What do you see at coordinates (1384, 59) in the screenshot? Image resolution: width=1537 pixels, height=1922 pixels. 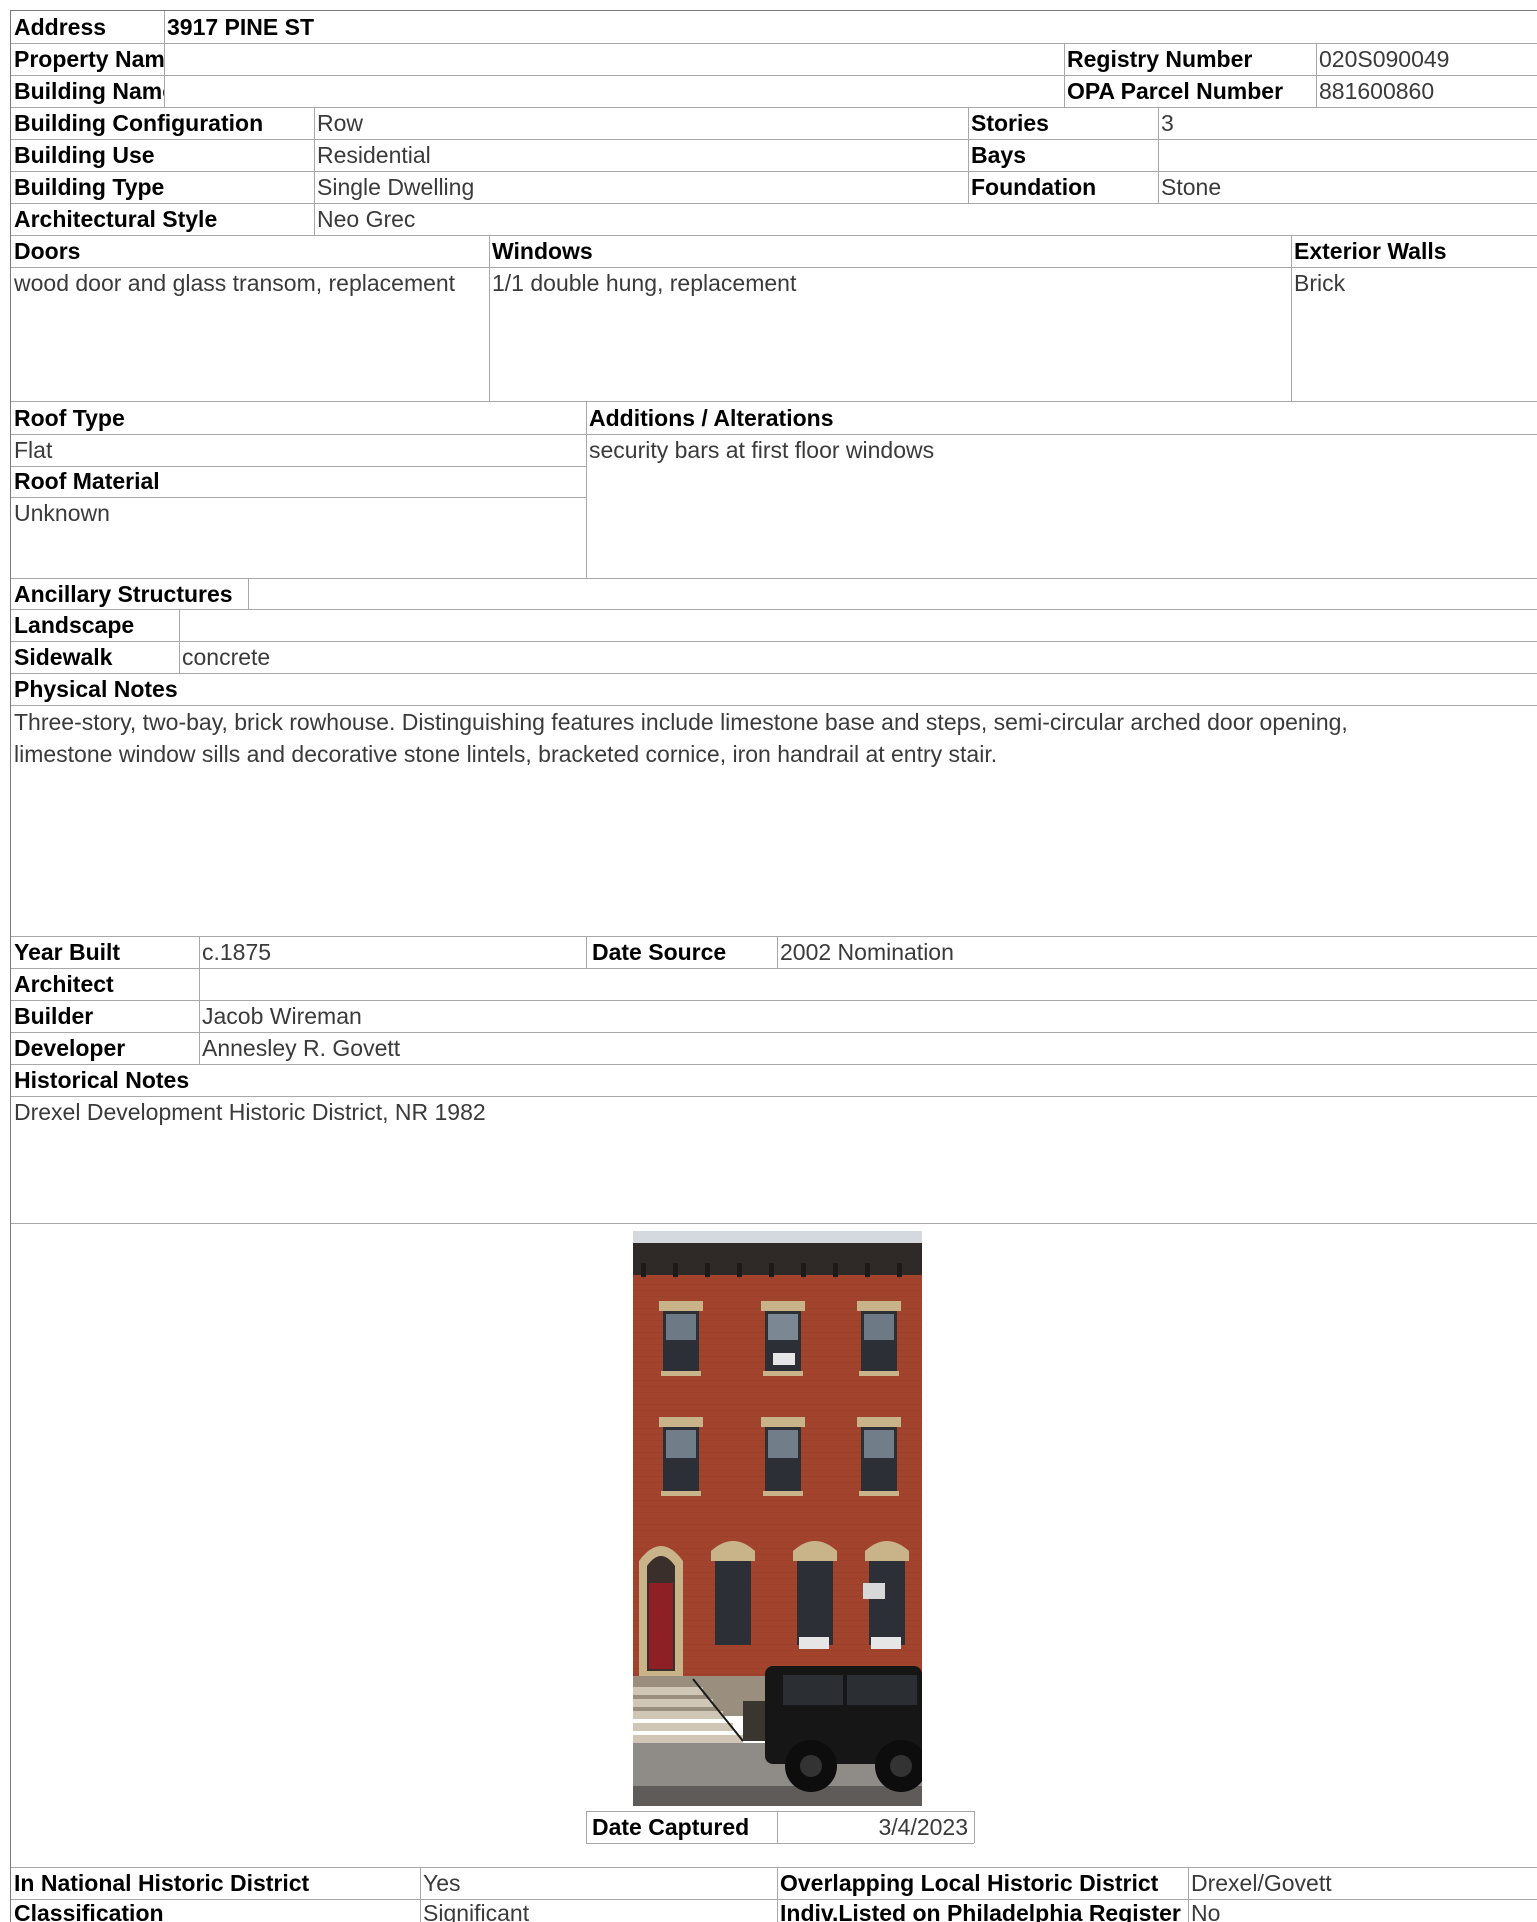 I see `registry-number-value: 020S090049` at bounding box center [1384, 59].